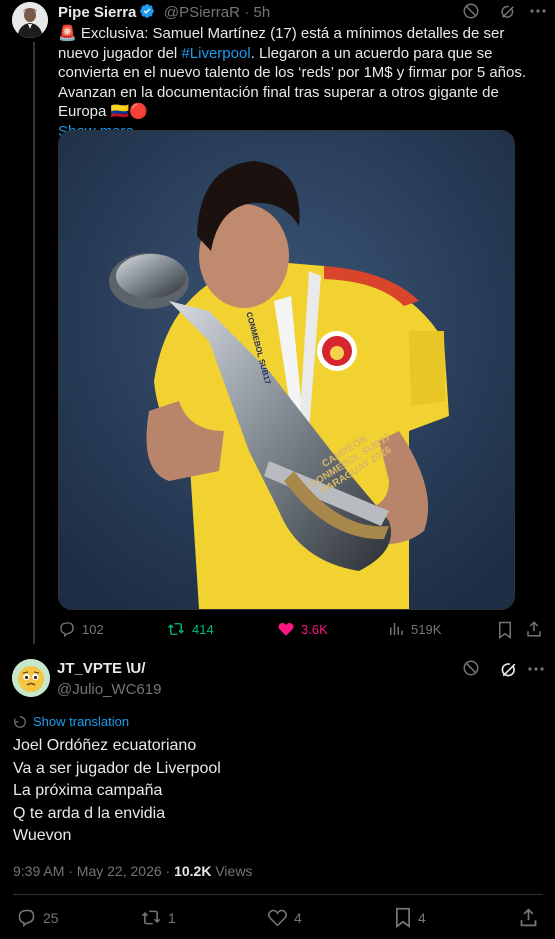 The height and width of the screenshot is (939, 555). I want to click on thread-line, so click(34, 343).